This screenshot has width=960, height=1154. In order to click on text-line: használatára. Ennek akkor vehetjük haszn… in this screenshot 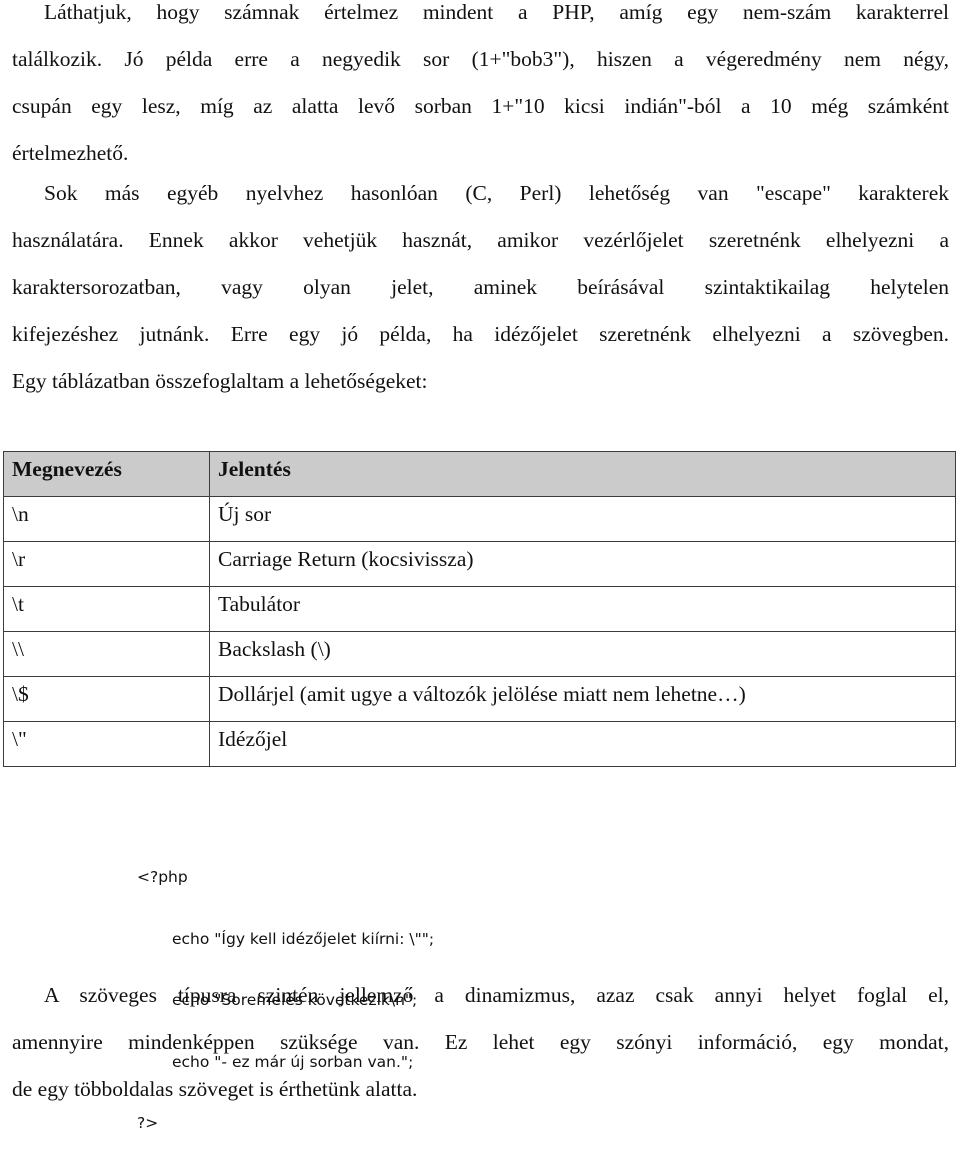, I will do `click(480, 240)`.